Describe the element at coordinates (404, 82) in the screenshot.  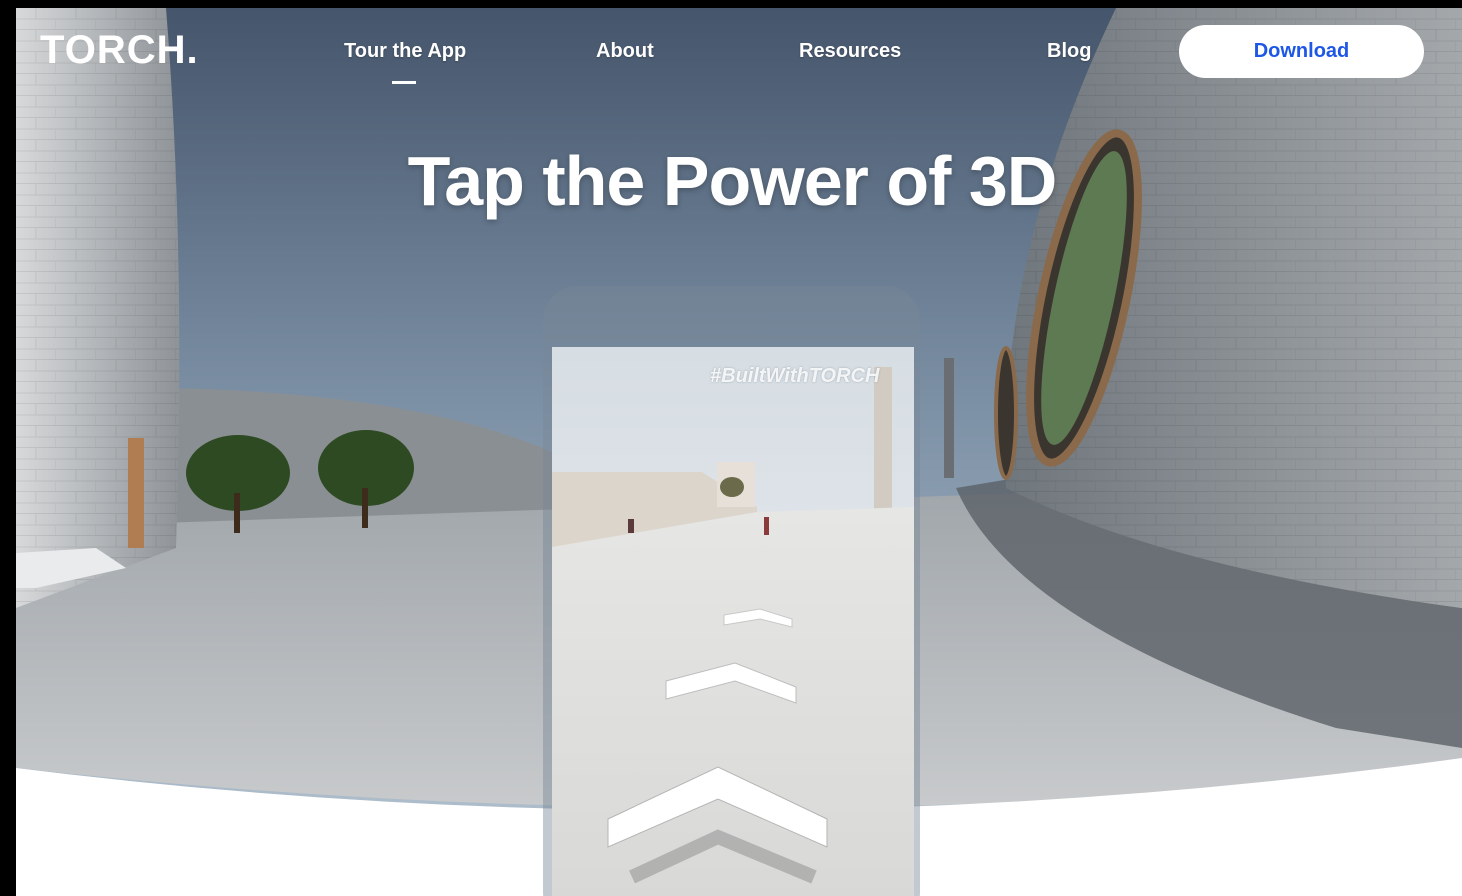
I see `active-nav-indicator` at that location.